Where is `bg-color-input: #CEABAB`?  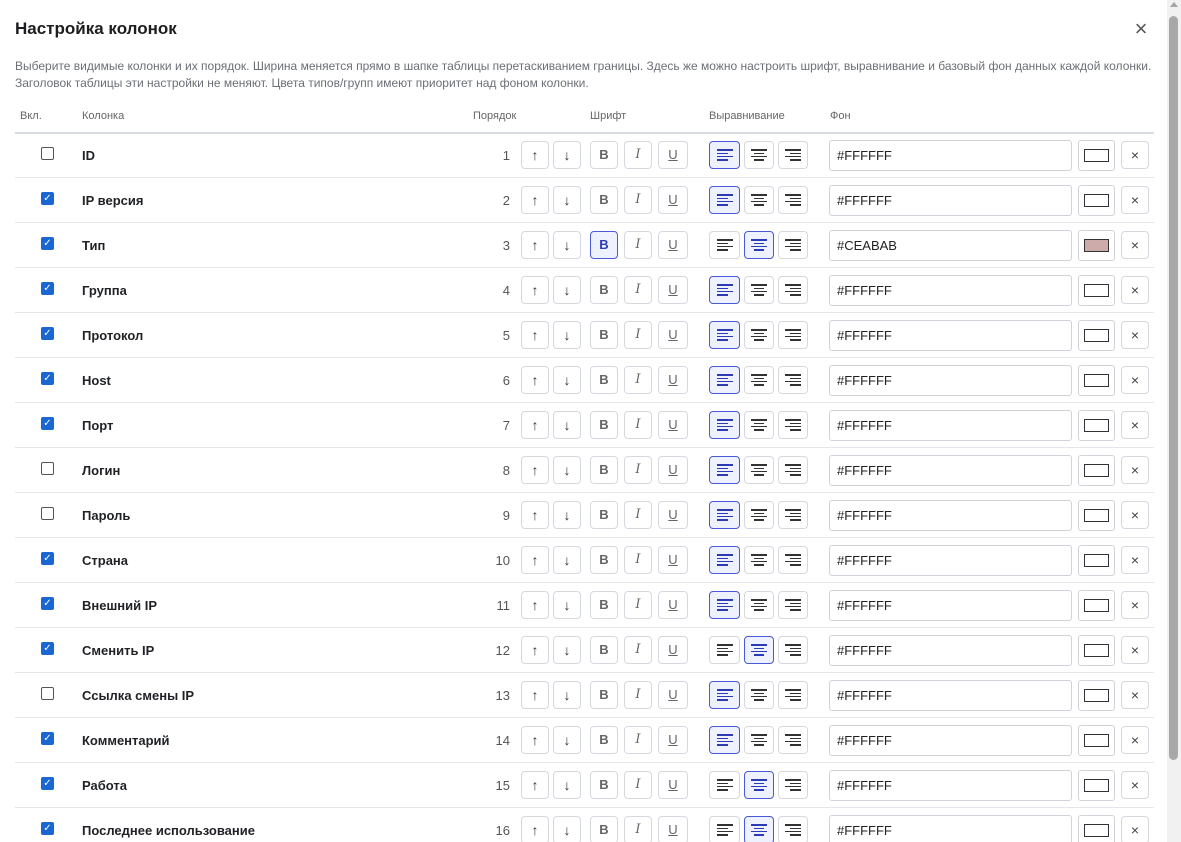
bg-color-input: #CEABAB is located at coordinates (950, 245).